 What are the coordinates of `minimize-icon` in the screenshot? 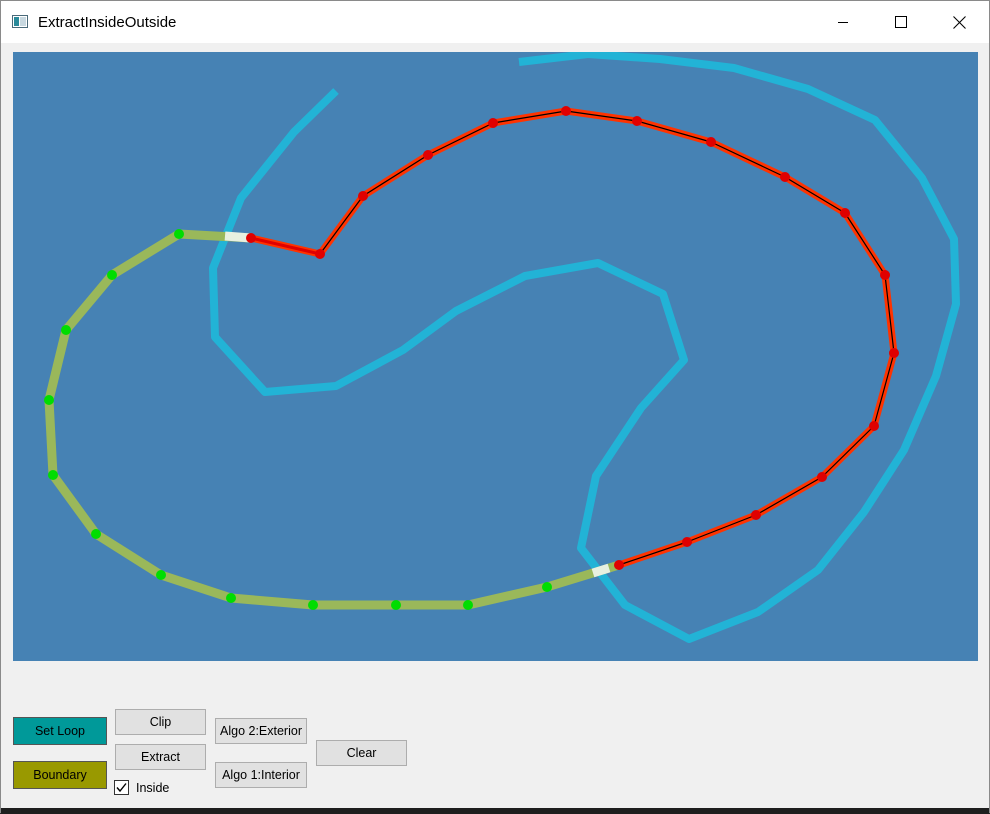 It's located at (843, 22).